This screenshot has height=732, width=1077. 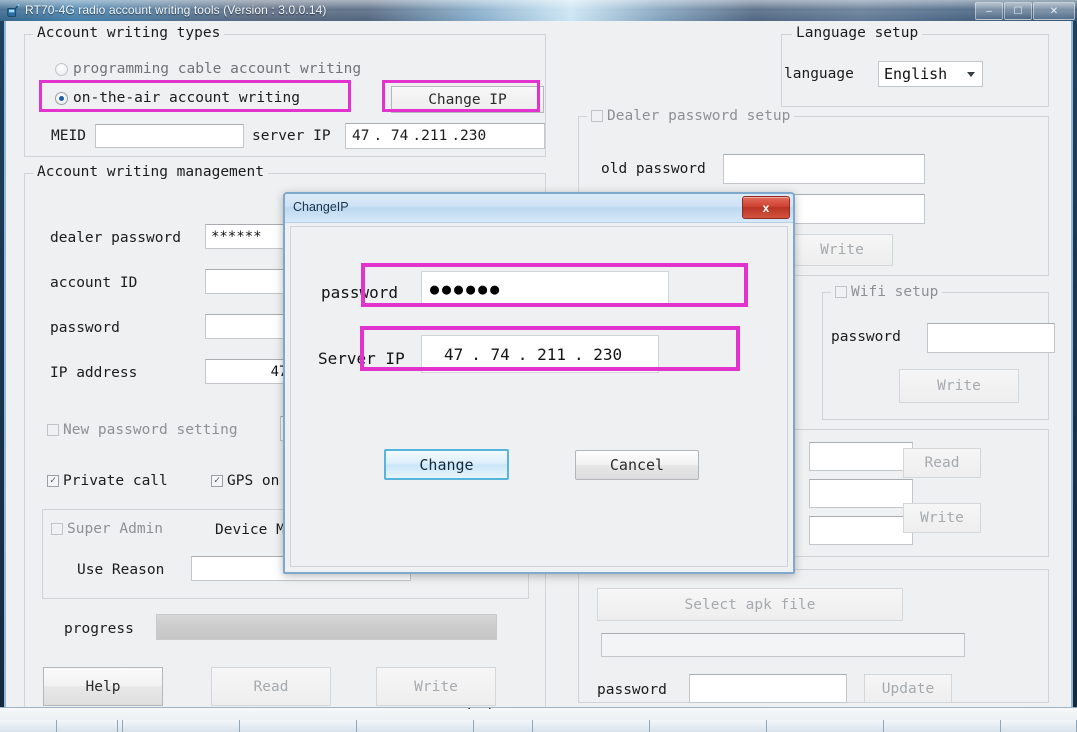 What do you see at coordinates (68, 136) in the screenshot?
I see `meid-label: MEID` at bounding box center [68, 136].